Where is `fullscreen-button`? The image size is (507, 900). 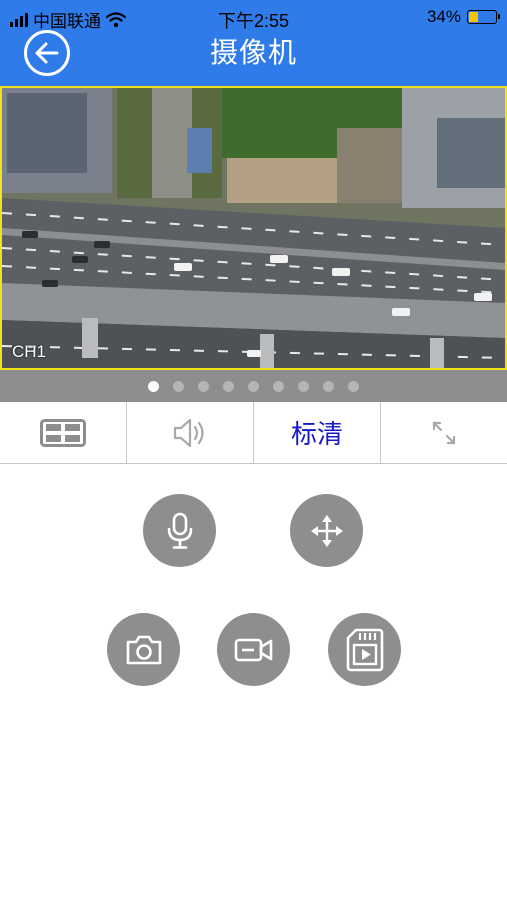
fullscreen-button is located at coordinates (444, 432).